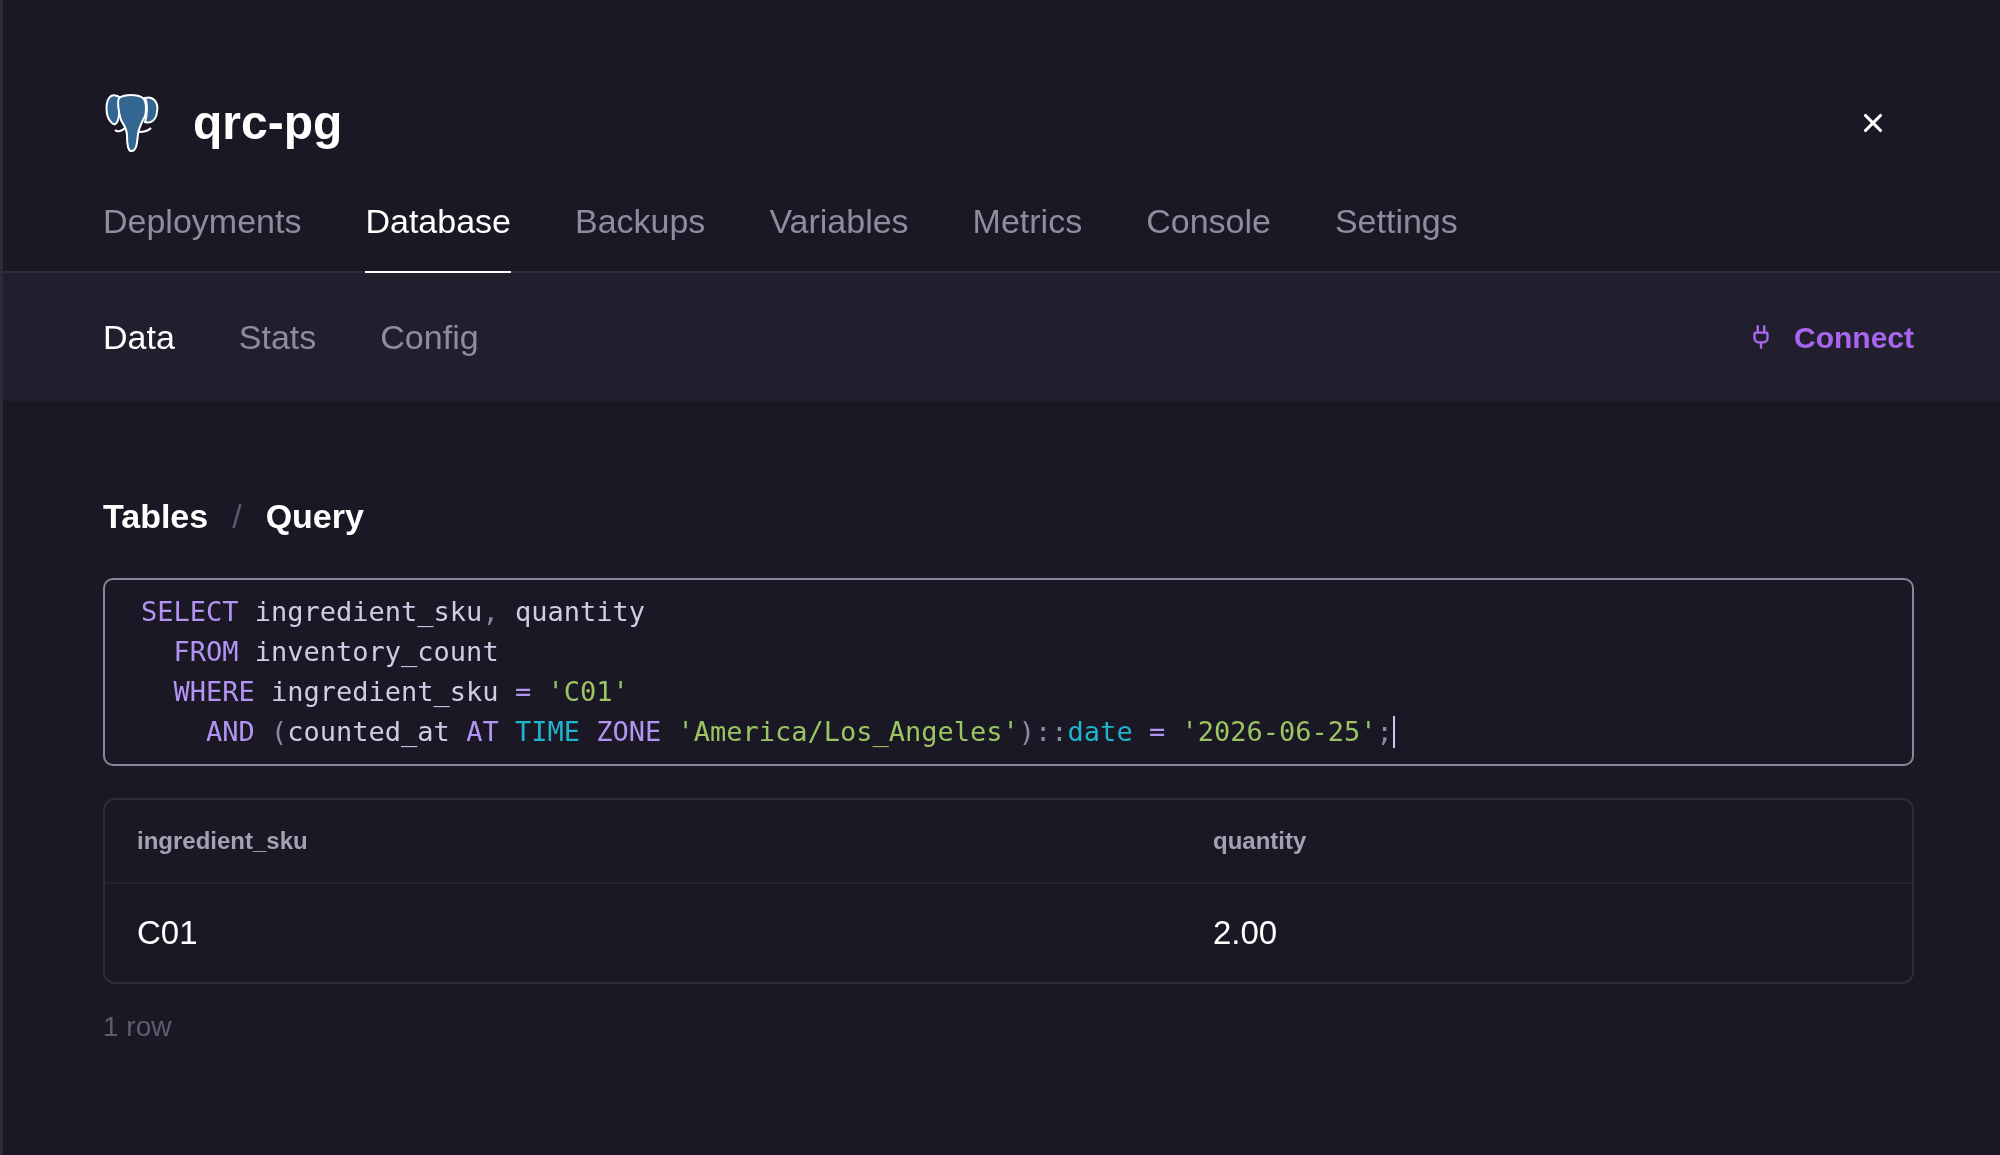 This screenshot has height=1155, width=2000. Describe the element at coordinates (401, 692) in the screenshot. I see `code-line: WHERE ingredient_sku = 'C01'` at that location.